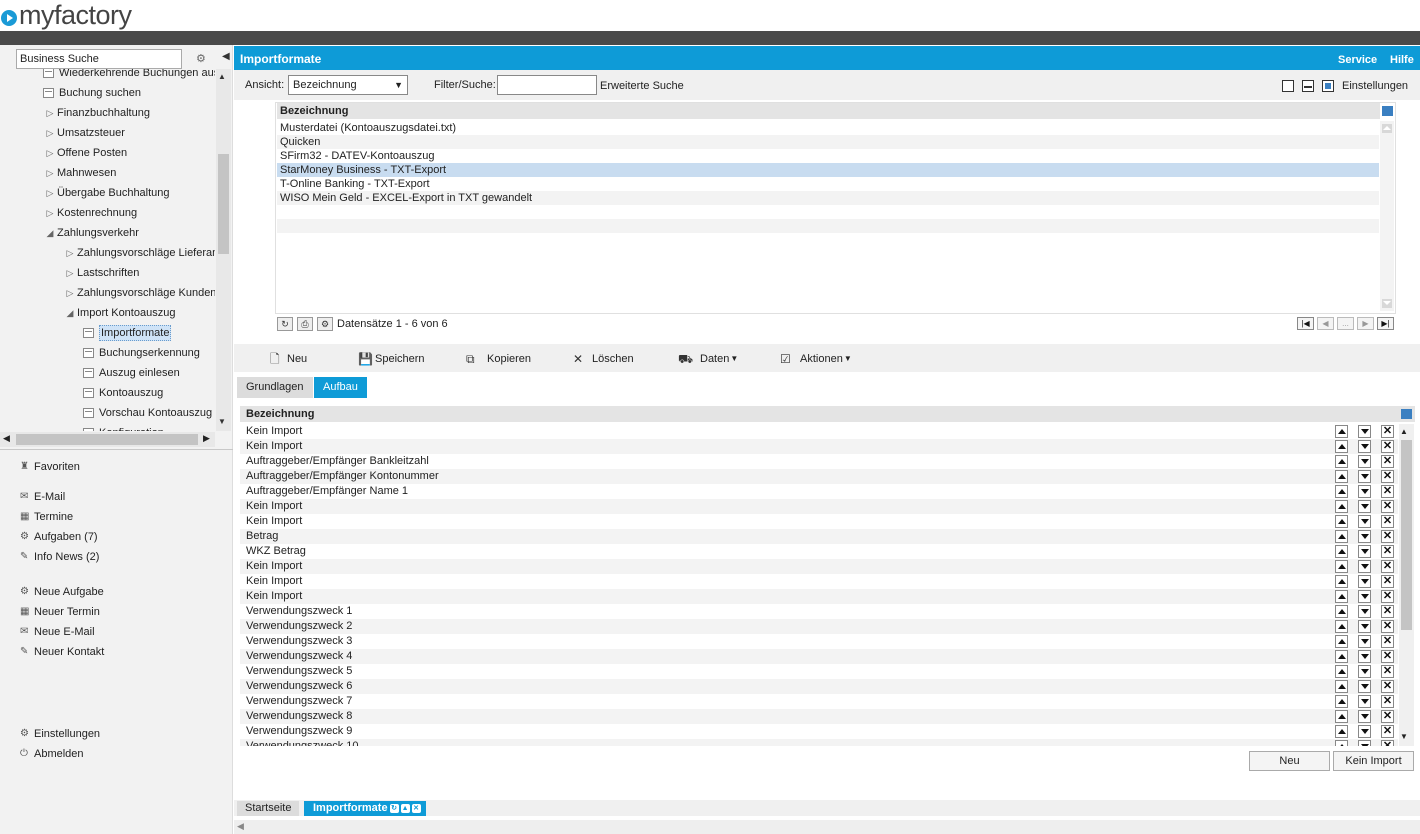 Image resolution: width=1420 pixels, height=834 pixels. What do you see at coordinates (57, 632) in the screenshot?
I see `neue-email-link: ✉ Neue E-Mail` at bounding box center [57, 632].